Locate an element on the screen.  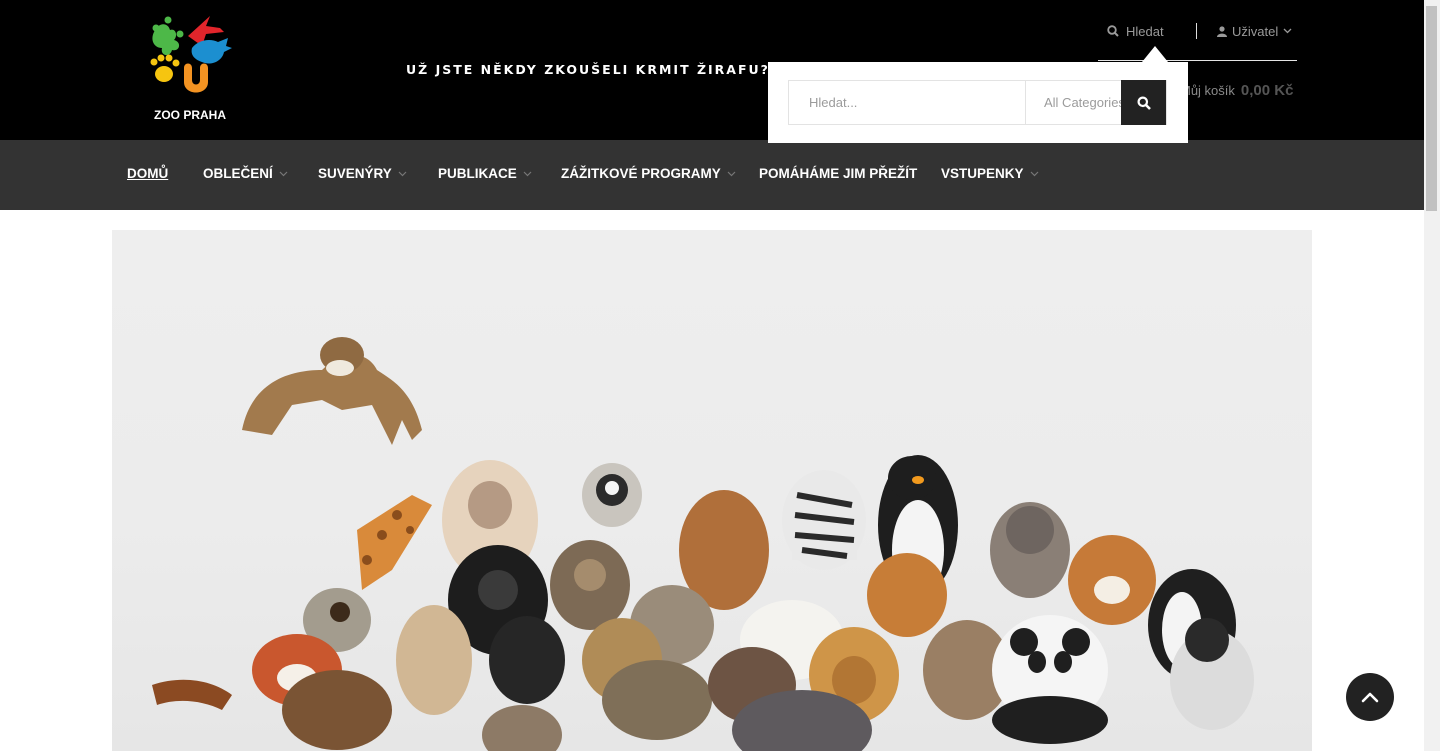
nav-item-label: POMÁHÁME JIM PŘEŽÍT is located at coordinates (838, 173).